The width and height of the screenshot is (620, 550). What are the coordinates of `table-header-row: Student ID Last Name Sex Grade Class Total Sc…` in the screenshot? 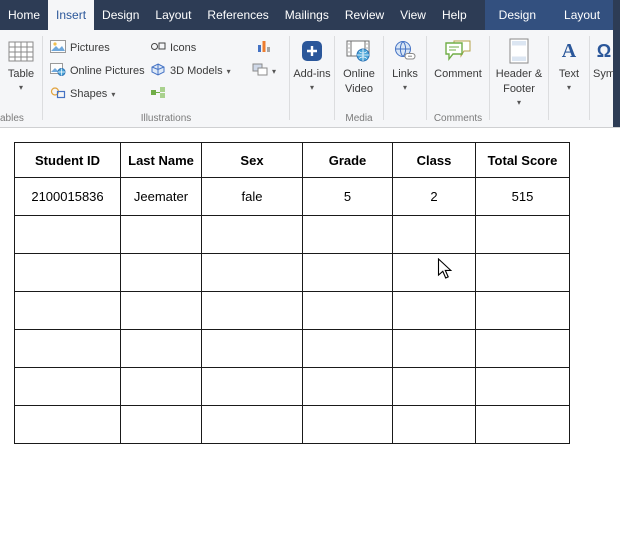 It's located at (292, 160).